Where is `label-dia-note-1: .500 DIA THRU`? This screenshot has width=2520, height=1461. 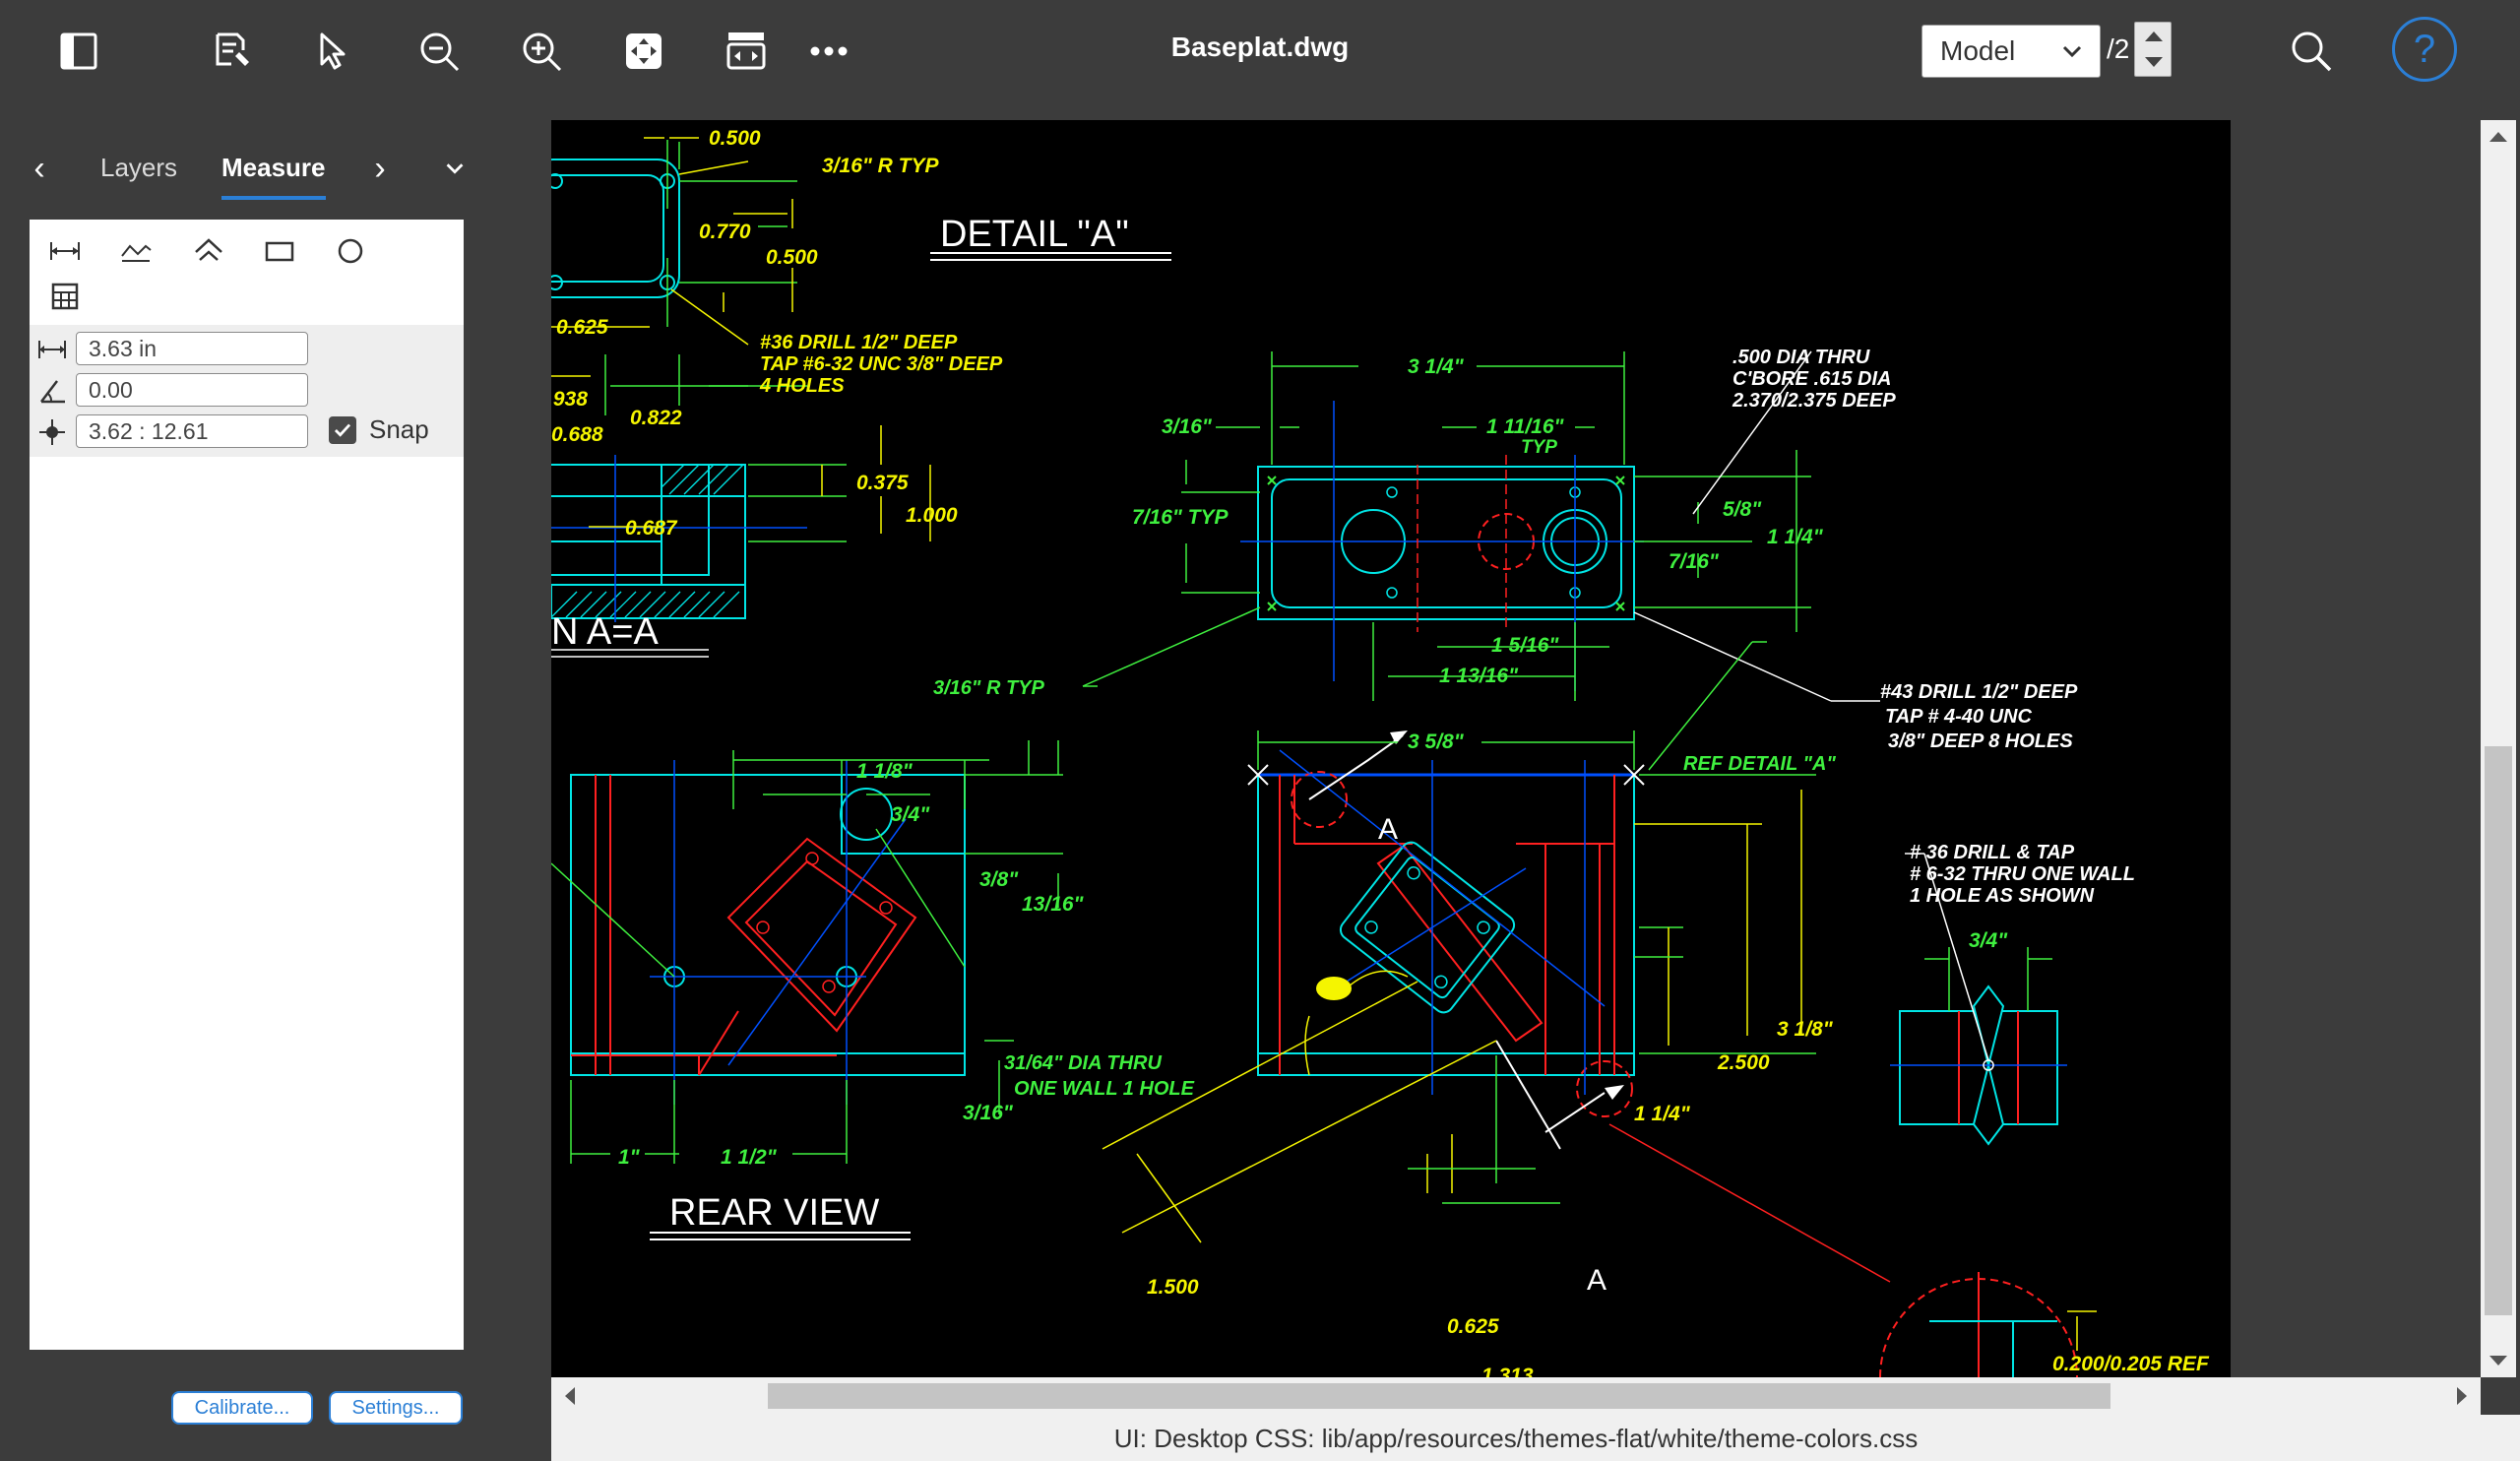 label-dia-note-1: .500 DIA THRU is located at coordinates (1801, 357).